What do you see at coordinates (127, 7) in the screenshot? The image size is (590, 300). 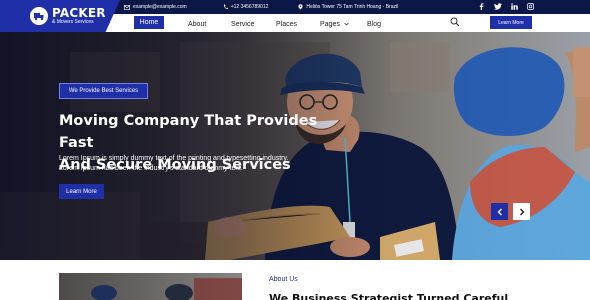 I see `mail-icon` at bounding box center [127, 7].